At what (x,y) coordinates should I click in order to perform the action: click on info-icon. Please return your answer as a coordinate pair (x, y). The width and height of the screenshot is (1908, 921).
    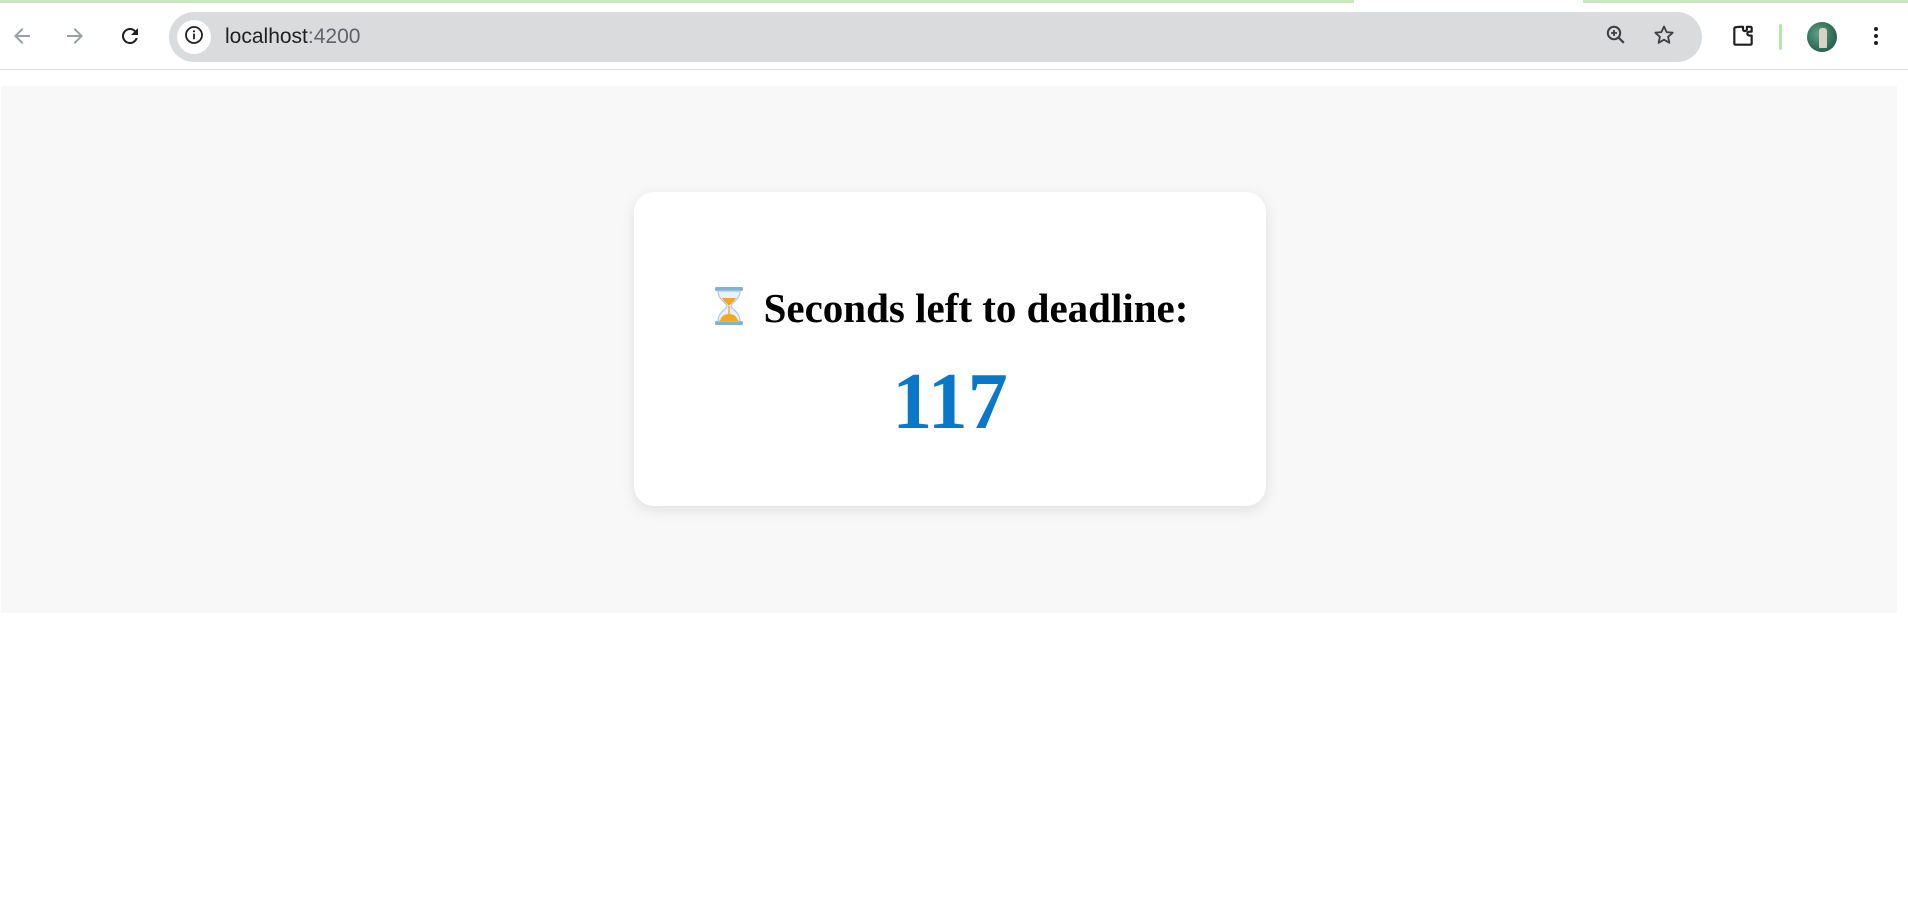
    Looking at the image, I should click on (194, 37).